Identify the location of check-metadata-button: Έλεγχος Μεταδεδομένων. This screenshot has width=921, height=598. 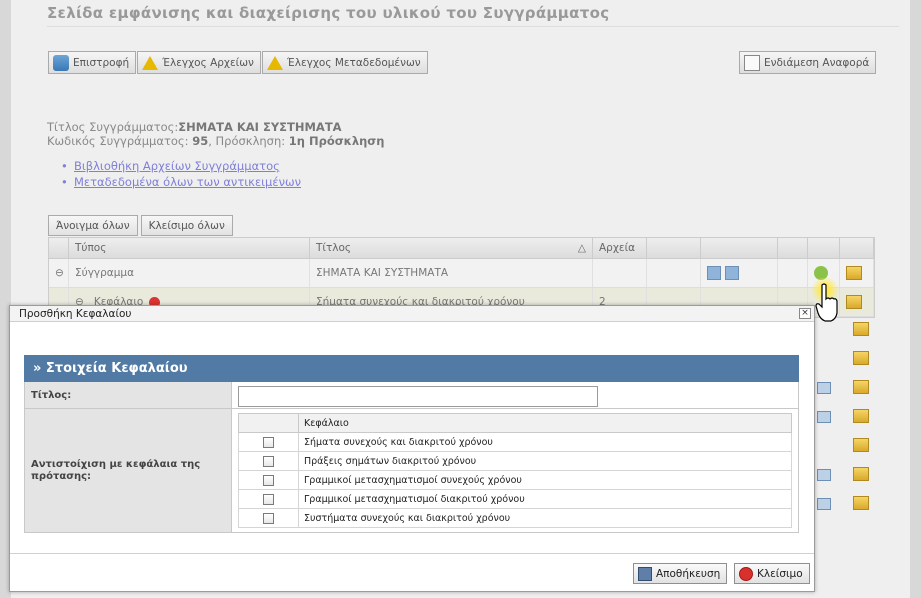
(344, 62).